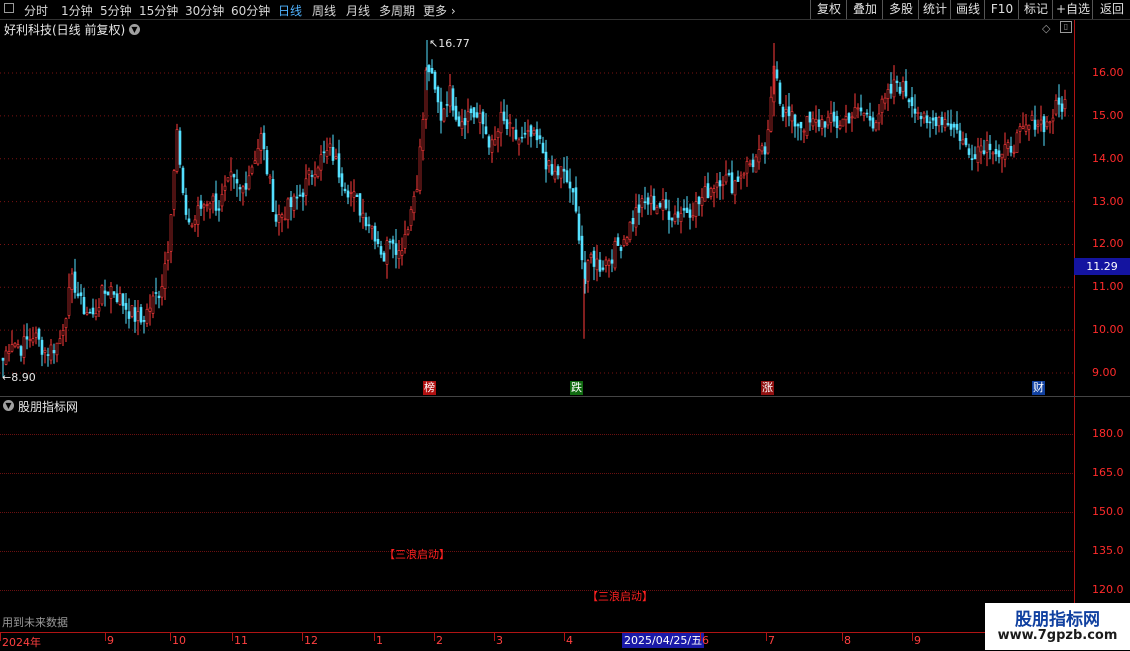  I want to click on back-button: 返回, so click(1111, 9).